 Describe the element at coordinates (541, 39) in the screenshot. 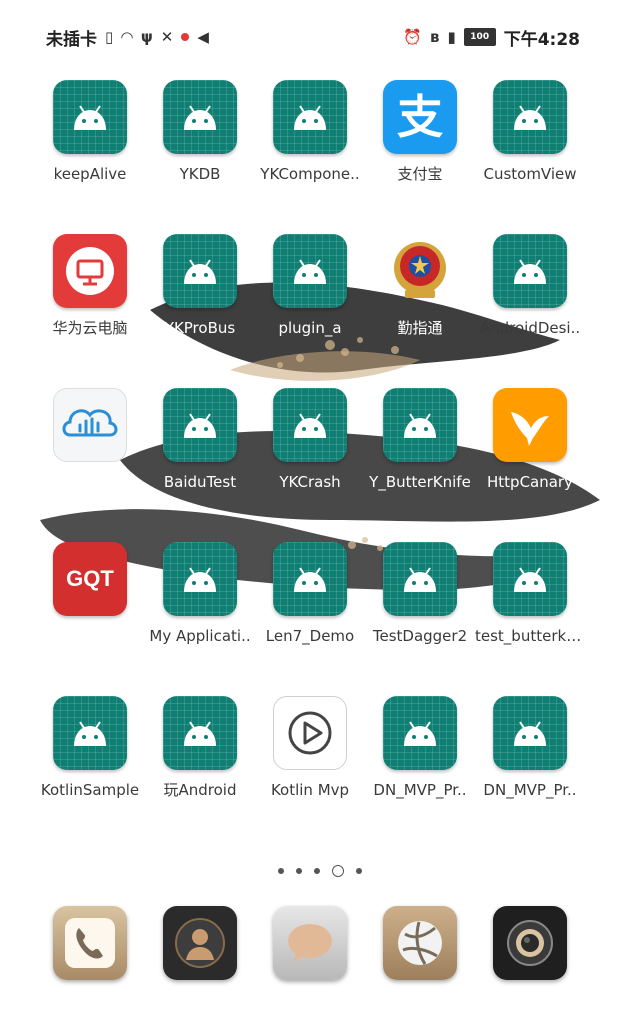

I see `clock-text: 下午4:28` at that location.